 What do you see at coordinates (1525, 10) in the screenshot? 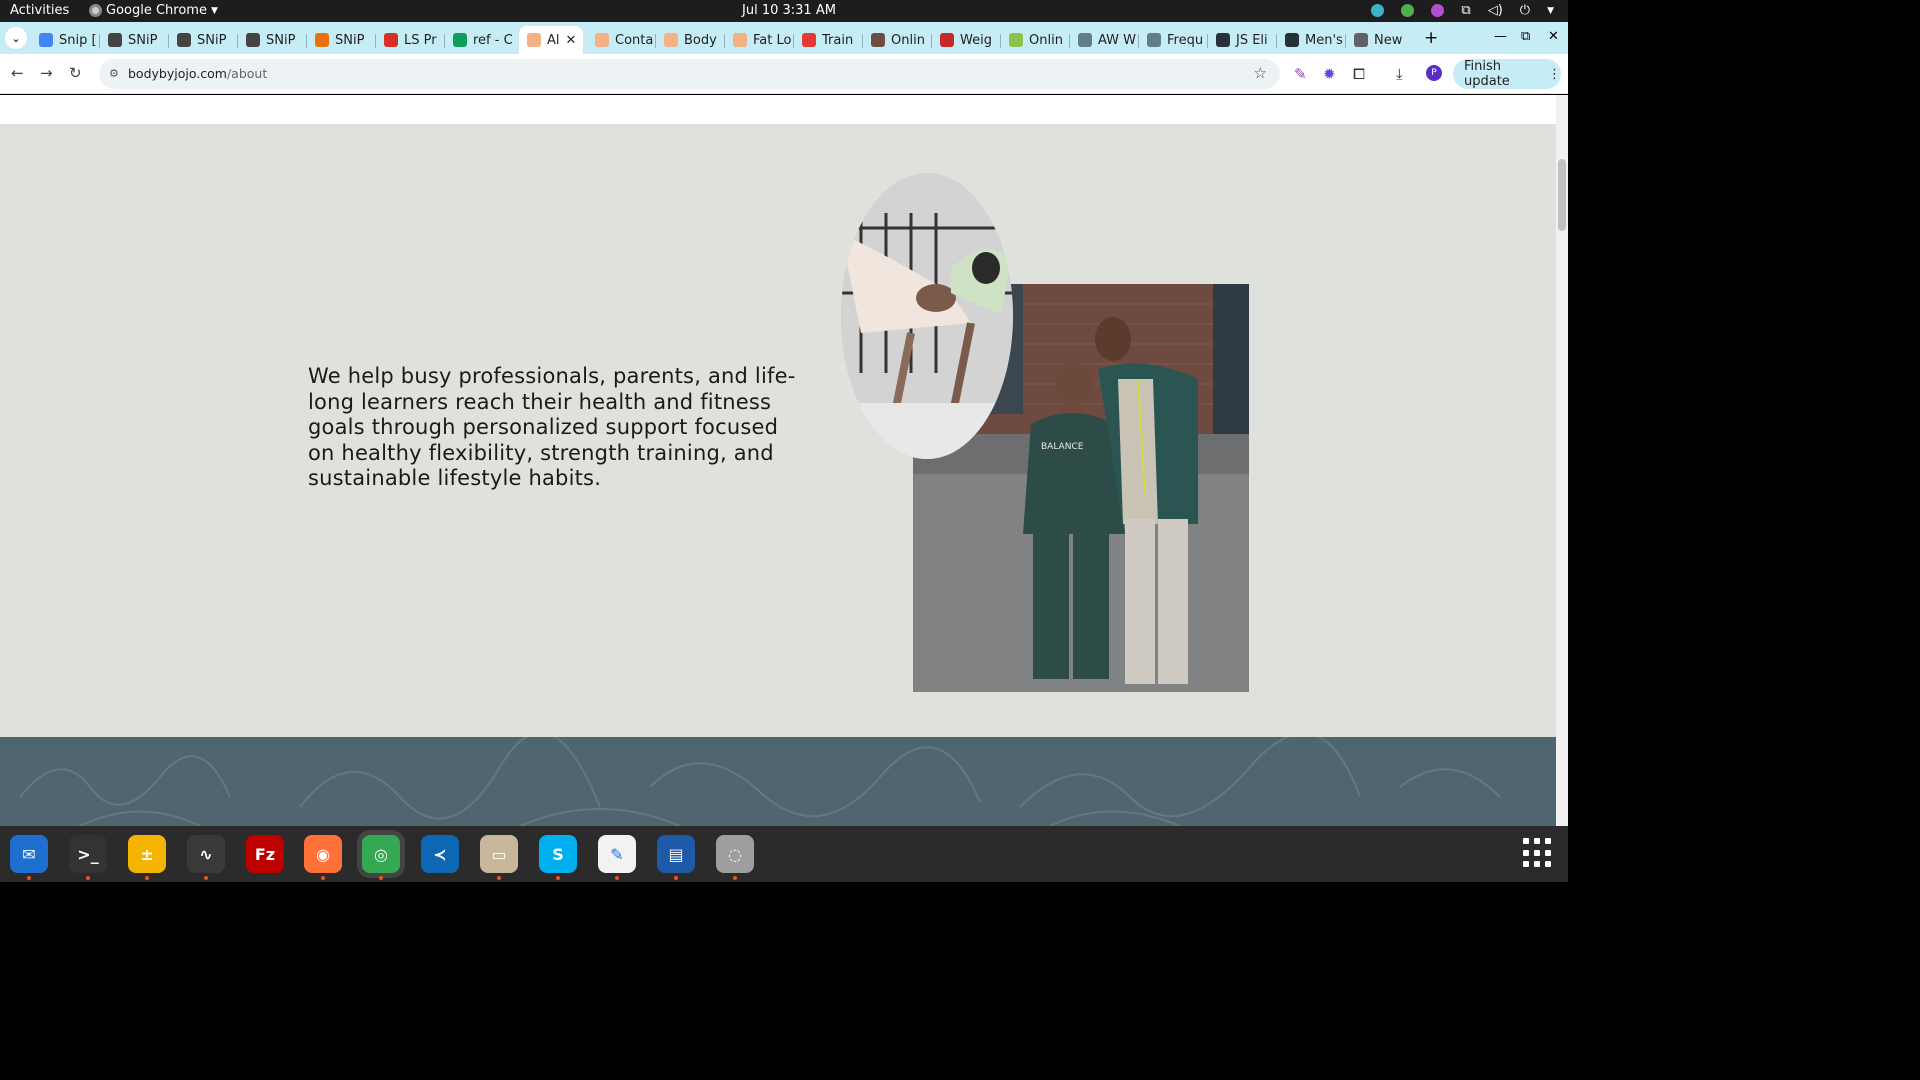
I see `power-icon: ⏻` at bounding box center [1525, 10].